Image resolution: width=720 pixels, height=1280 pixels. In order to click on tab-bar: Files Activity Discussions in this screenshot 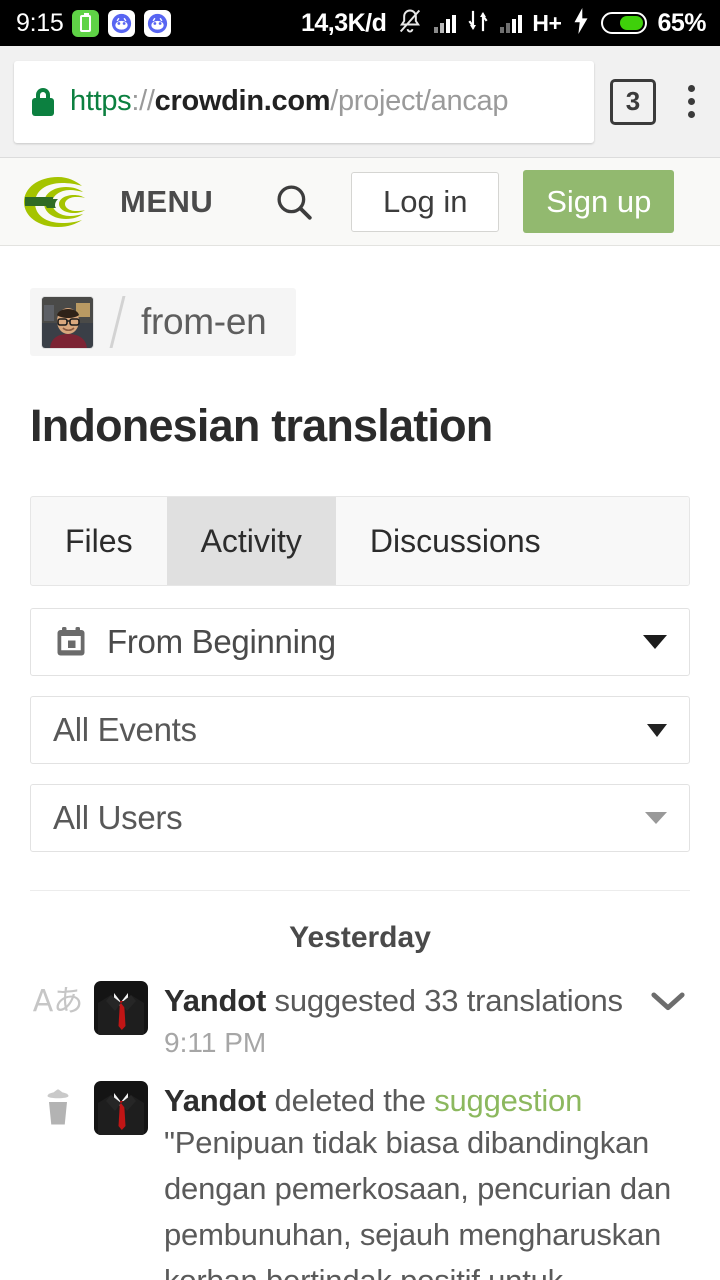, I will do `click(360, 541)`.